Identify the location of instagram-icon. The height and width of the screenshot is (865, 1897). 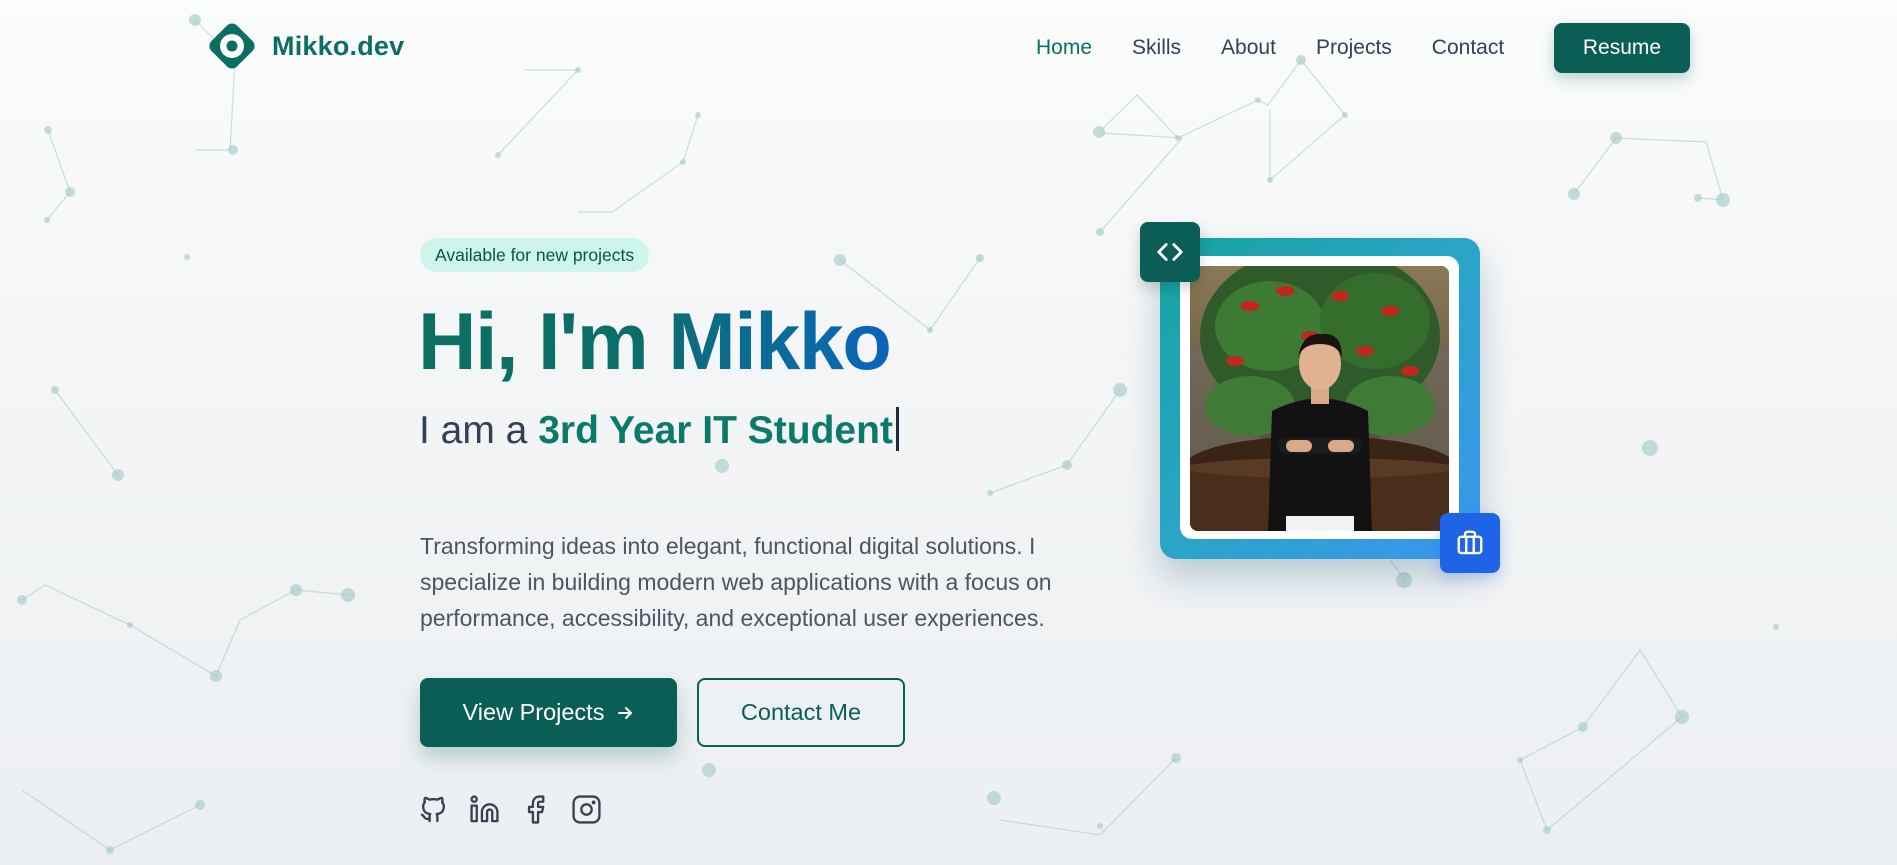
(586, 809).